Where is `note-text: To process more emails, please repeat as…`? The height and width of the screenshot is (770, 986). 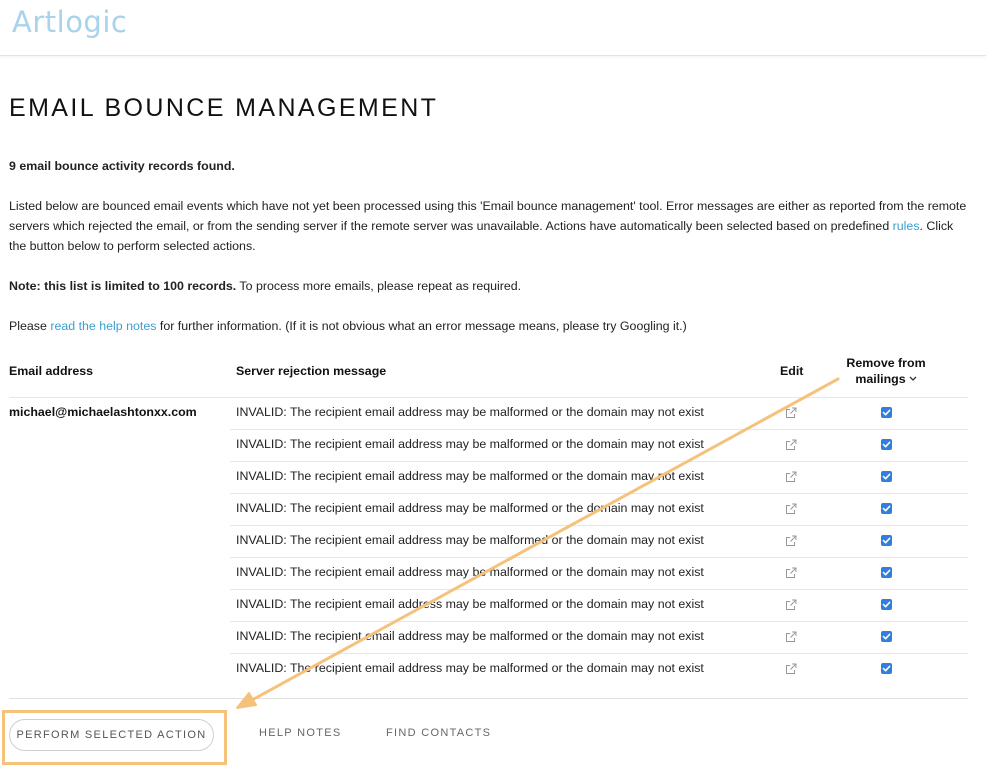 note-text: To process more emails, please repeat as… is located at coordinates (379, 286).